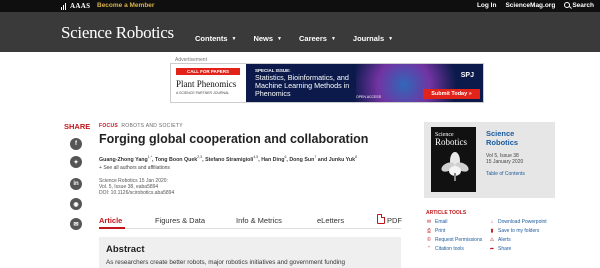 The width and height of the screenshot is (600, 268). I want to click on cover-title-line: Robotics, so click(451, 142).